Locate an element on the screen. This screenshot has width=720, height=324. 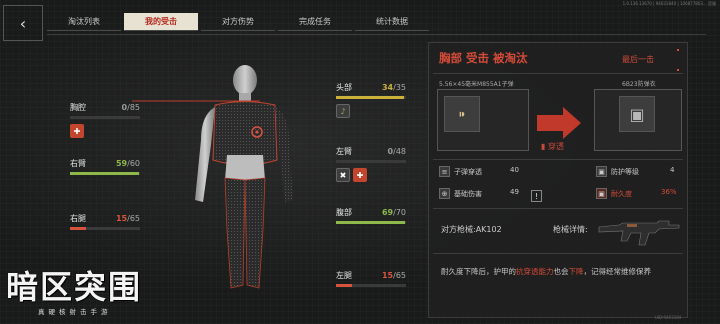
enemy-weapon: 对方枪械:AK102 is located at coordinates (471, 229).